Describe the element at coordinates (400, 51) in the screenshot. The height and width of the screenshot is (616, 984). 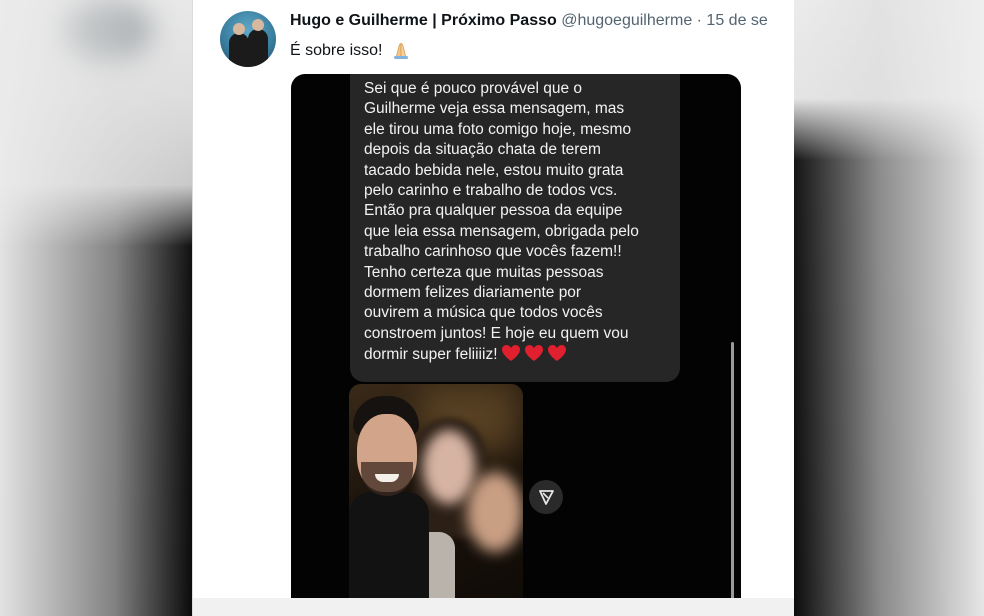
I see `folded-hands-emoji-icon` at that location.